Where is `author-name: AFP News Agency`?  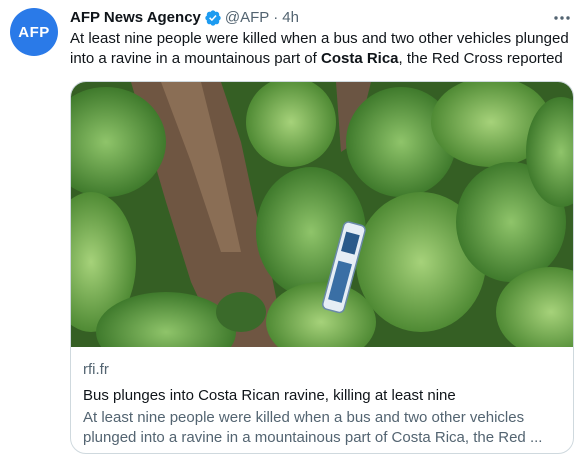 author-name: AFP News Agency is located at coordinates (135, 18).